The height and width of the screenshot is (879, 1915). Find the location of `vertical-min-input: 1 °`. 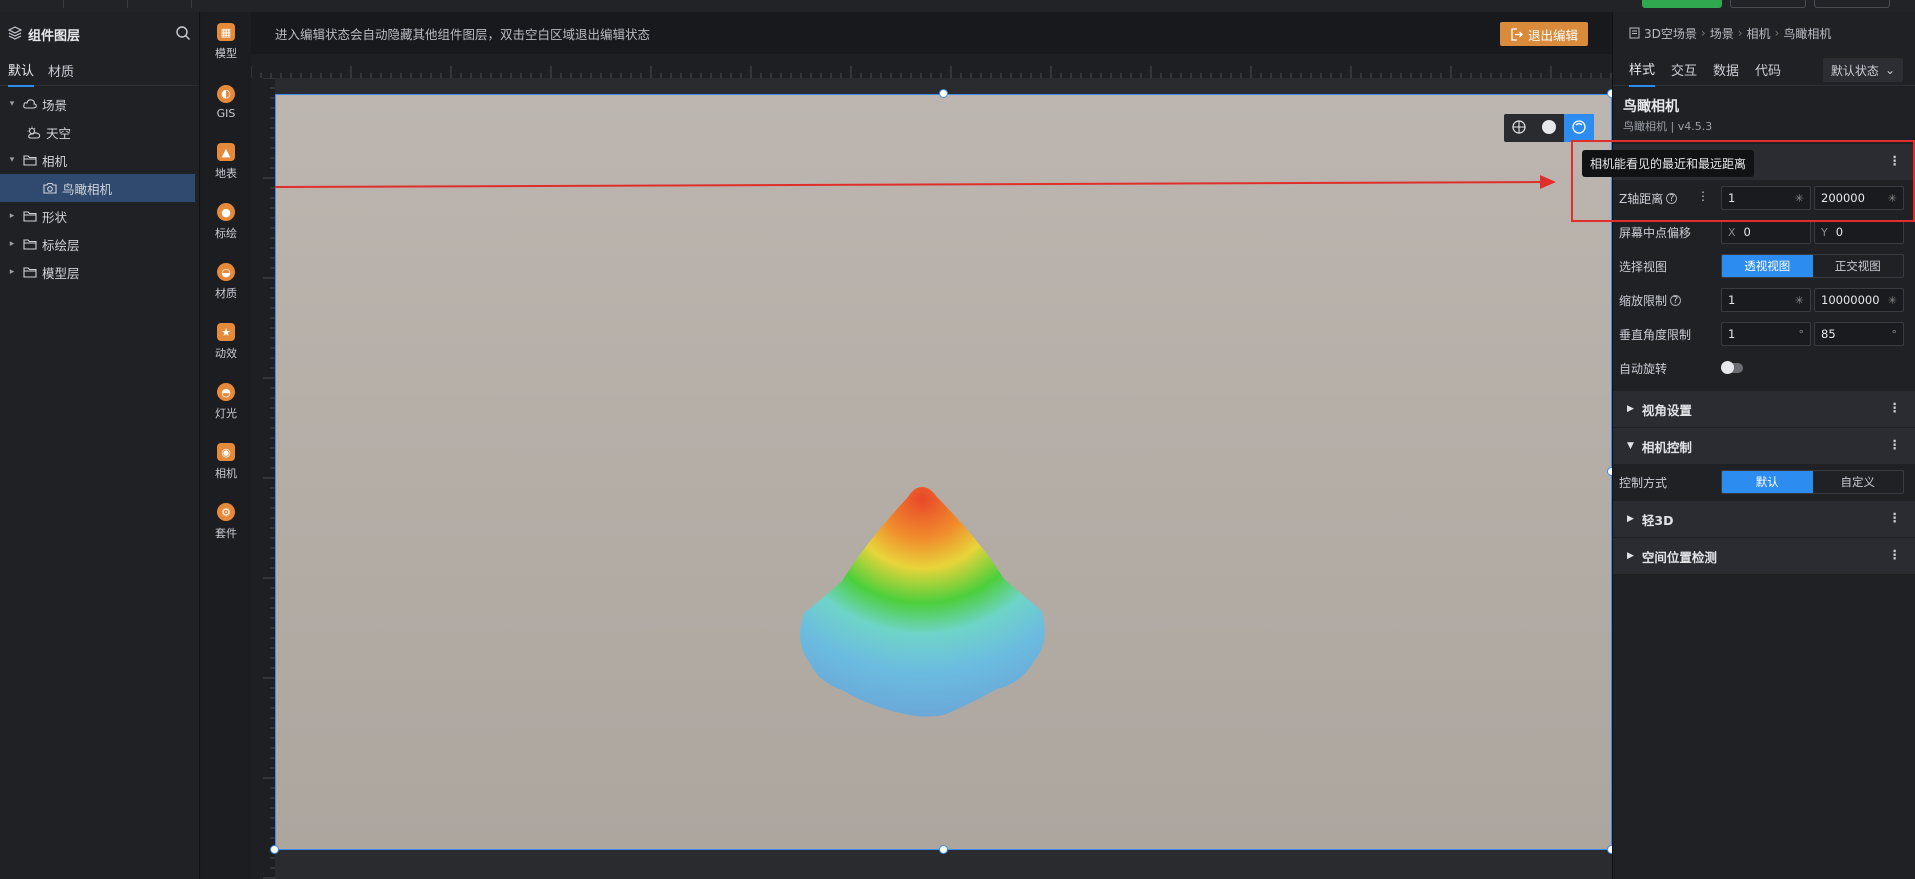

vertical-min-input: 1 ° is located at coordinates (1766, 334).